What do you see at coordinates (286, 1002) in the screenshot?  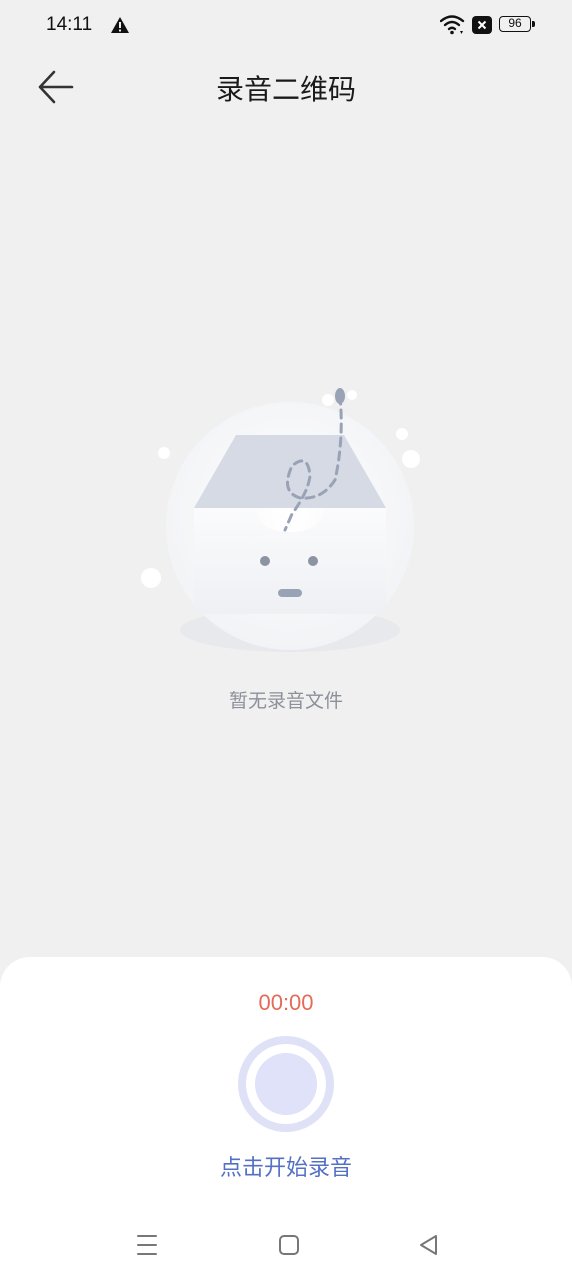 I see `record-timer: 00:00` at bounding box center [286, 1002].